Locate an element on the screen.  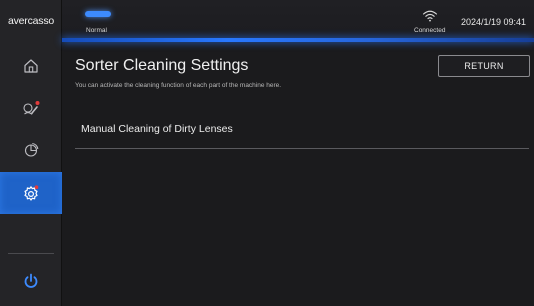
sidebar-item-ai-recognition is located at coordinates (31, 108).